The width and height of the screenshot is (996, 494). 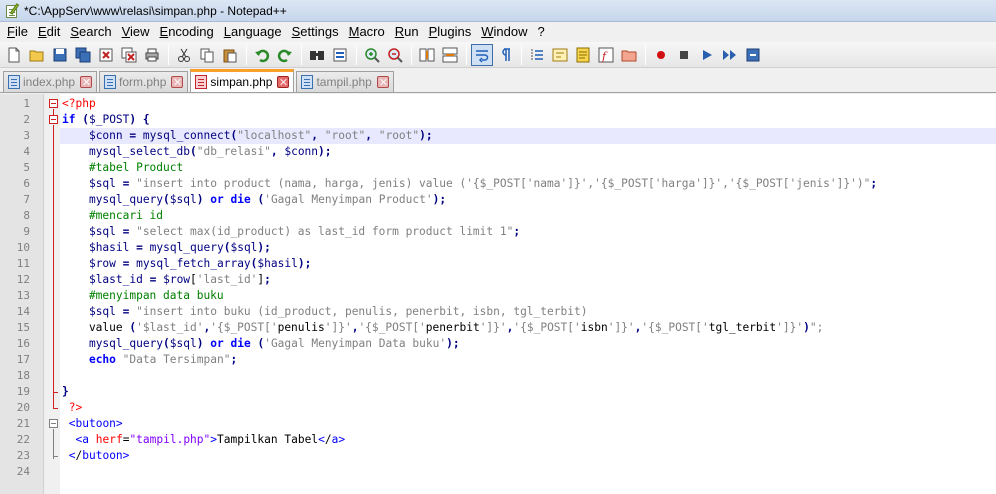 I want to click on code-line: mysql_select_db("db_relasi", $conn);, so click(x=528, y=152).